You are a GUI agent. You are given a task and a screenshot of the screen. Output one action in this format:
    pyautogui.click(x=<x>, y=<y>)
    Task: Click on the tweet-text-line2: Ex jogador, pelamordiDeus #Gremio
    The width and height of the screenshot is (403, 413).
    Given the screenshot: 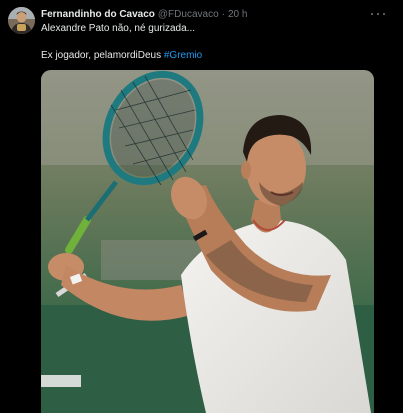 What is the action you would take?
    pyautogui.click(x=121, y=56)
    